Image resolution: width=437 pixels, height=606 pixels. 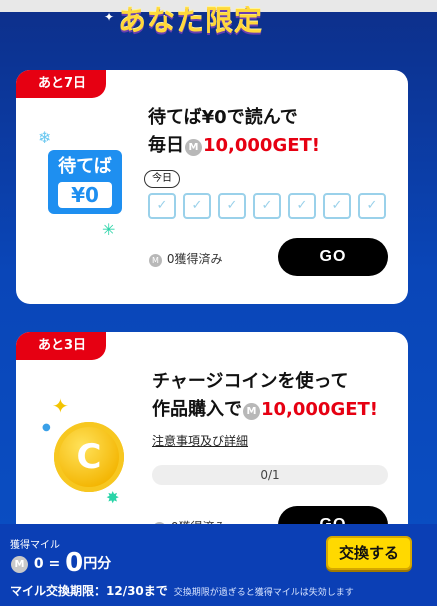 What do you see at coordinates (74, 563) in the screenshot?
I see `yen-value: 0` at bounding box center [74, 563].